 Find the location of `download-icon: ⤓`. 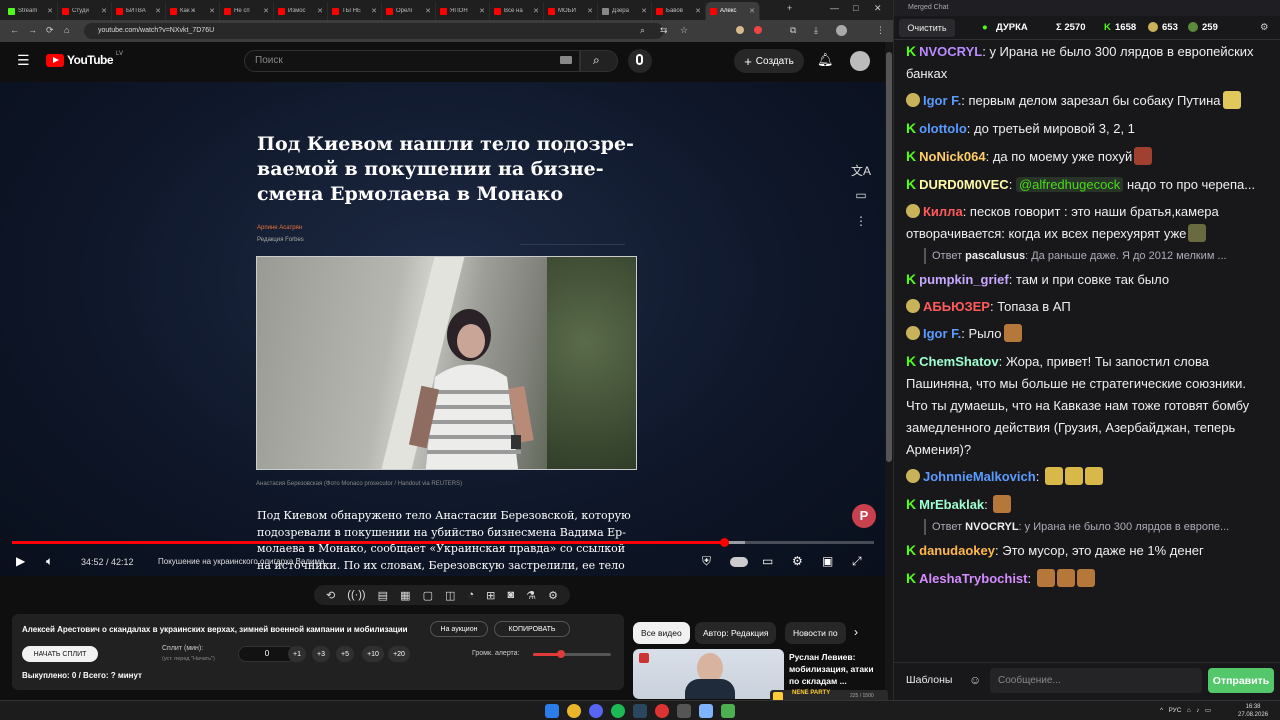

download-icon: ⤓ is located at coordinates (816, 30).